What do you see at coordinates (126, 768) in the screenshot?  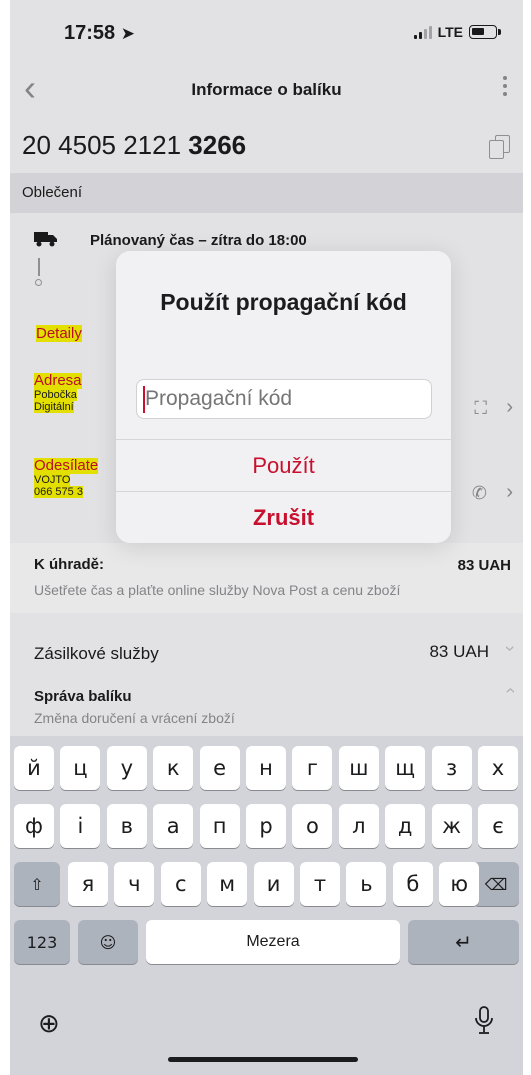 I see `key: у` at bounding box center [126, 768].